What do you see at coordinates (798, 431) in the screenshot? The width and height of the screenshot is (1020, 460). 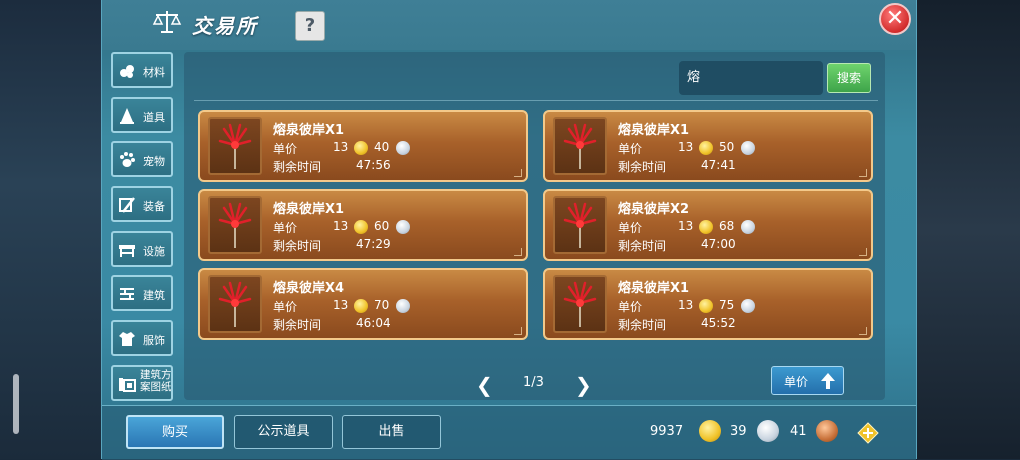 I see `copper-amount: 41` at bounding box center [798, 431].